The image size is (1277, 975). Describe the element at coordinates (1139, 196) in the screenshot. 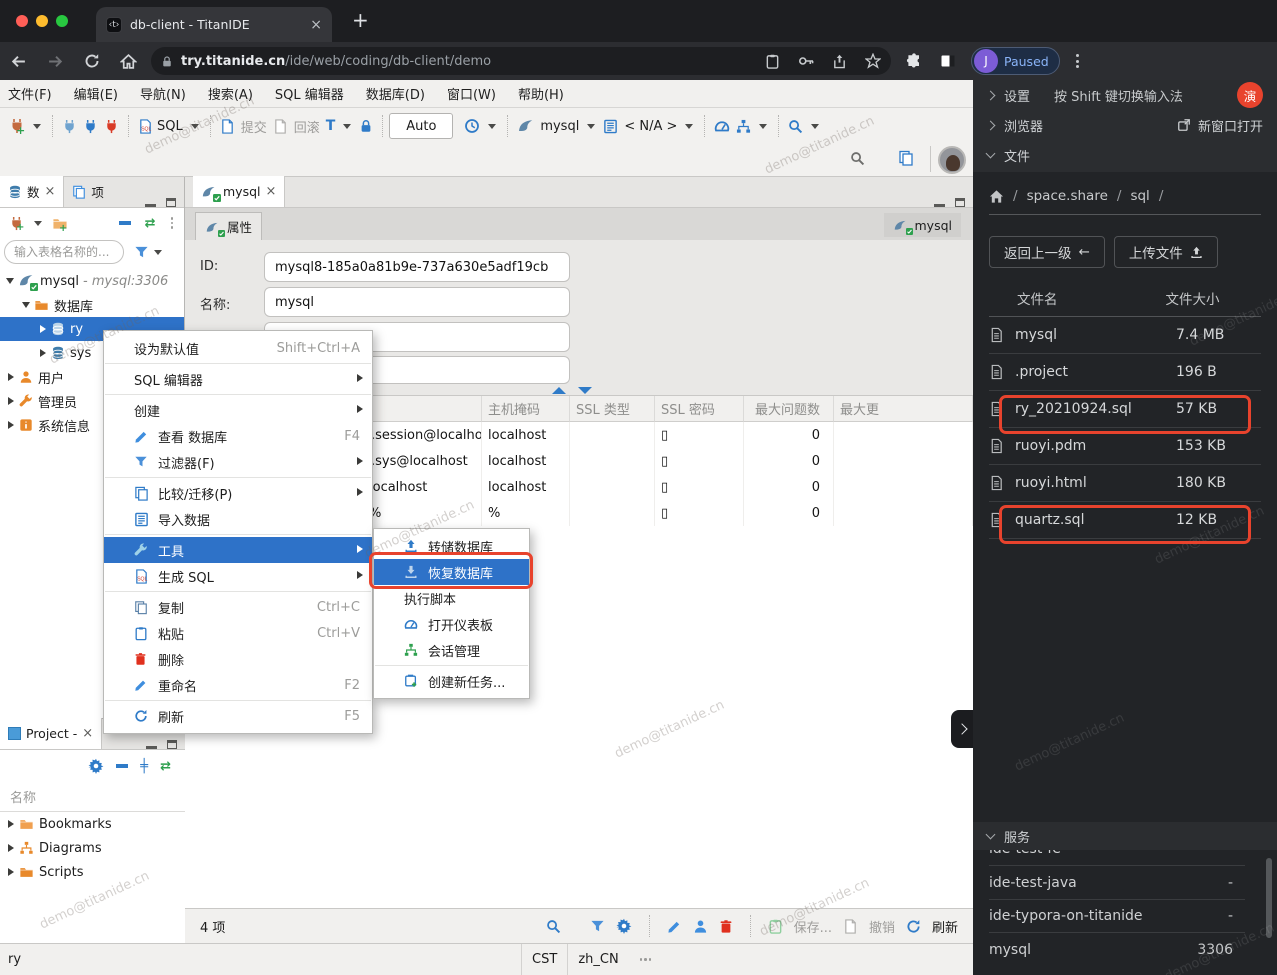

I see `breadcrumb-item: sql` at that location.